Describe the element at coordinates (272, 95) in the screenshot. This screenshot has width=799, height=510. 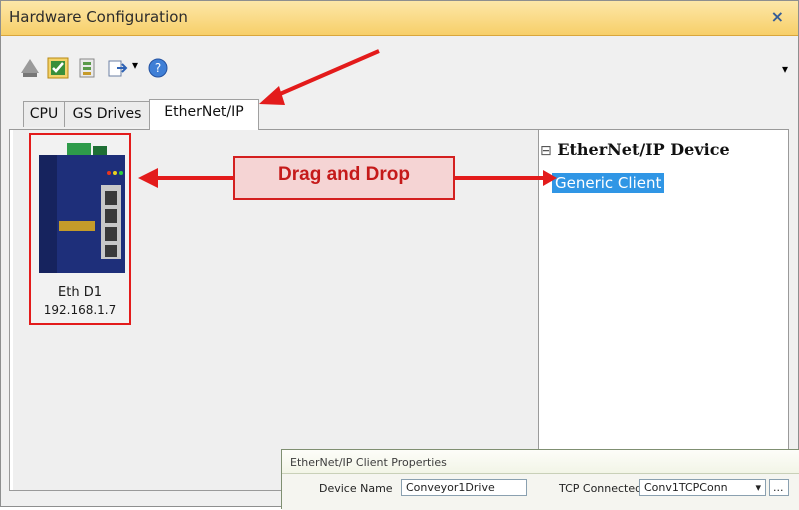
I see `tab-pointer-arrow-head` at that location.